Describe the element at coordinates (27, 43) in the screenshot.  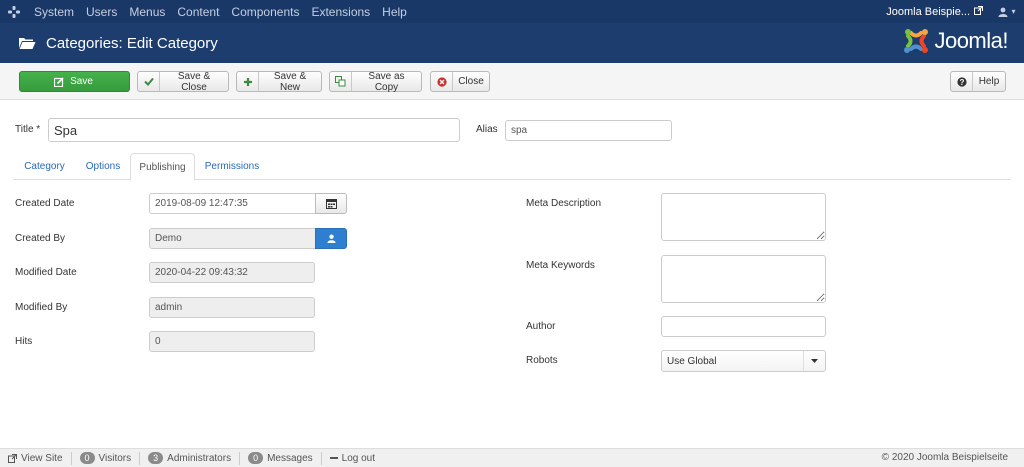
I see `folder-open-icon` at that location.